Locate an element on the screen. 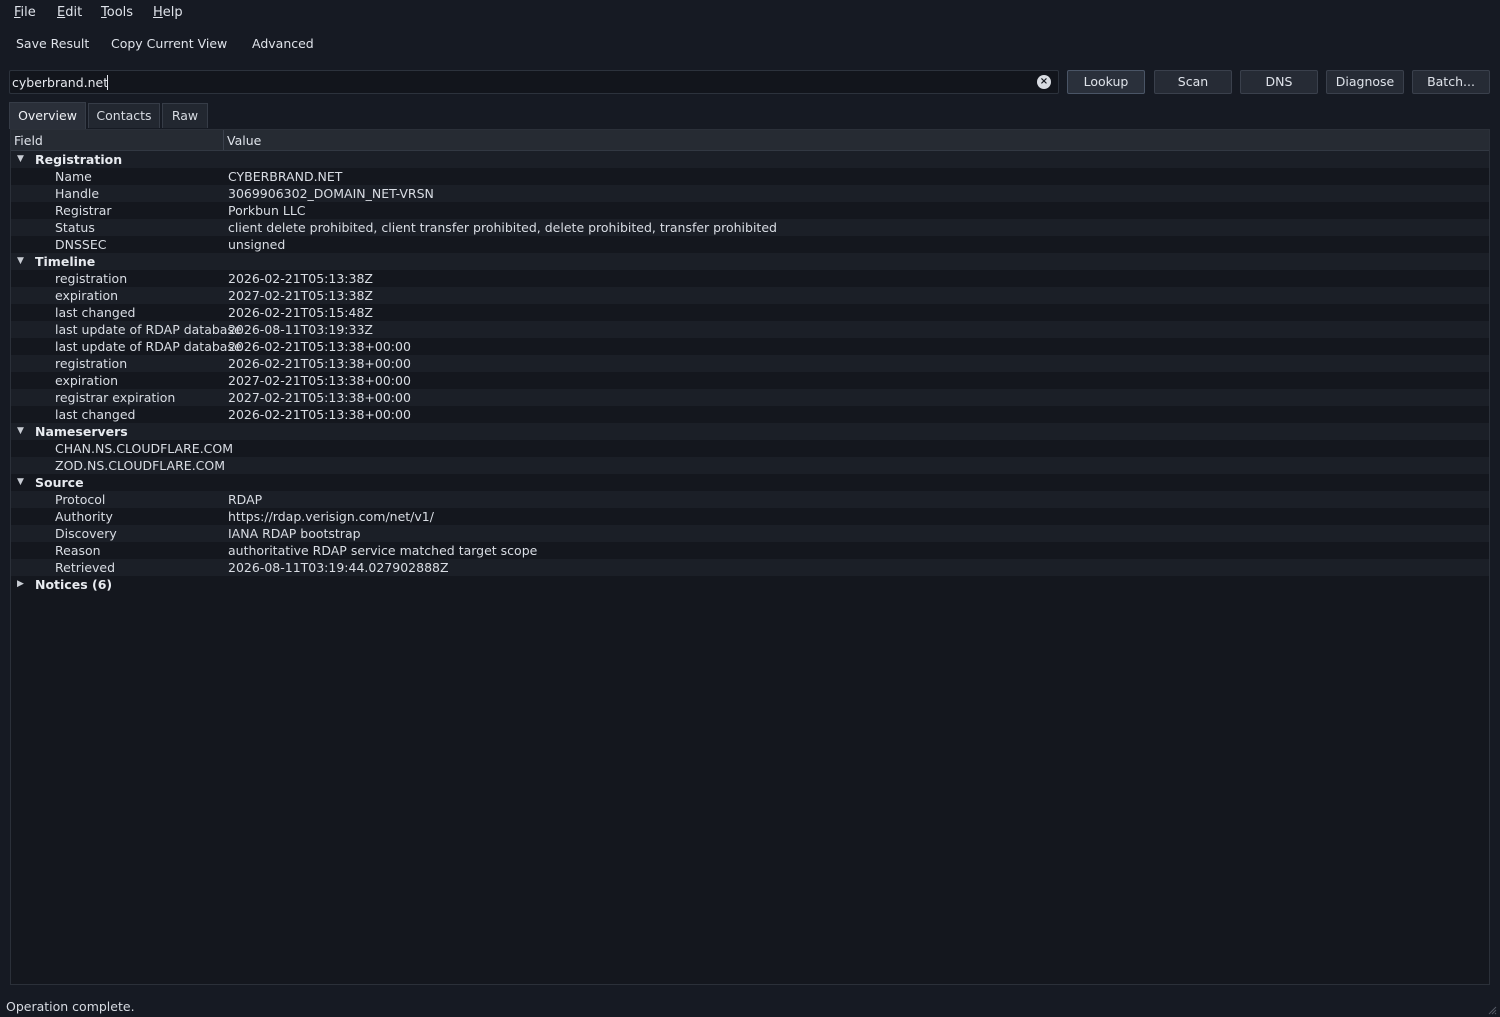  tab-contacts: Contacts is located at coordinates (124, 115).